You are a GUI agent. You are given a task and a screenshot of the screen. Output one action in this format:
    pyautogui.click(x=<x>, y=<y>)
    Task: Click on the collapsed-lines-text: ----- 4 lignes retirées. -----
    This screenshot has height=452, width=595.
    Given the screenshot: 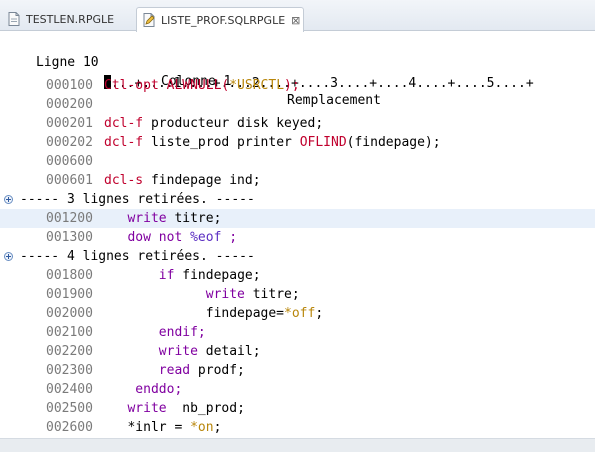 What is the action you would take?
    pyautogui.click(x=137, y=256)
    